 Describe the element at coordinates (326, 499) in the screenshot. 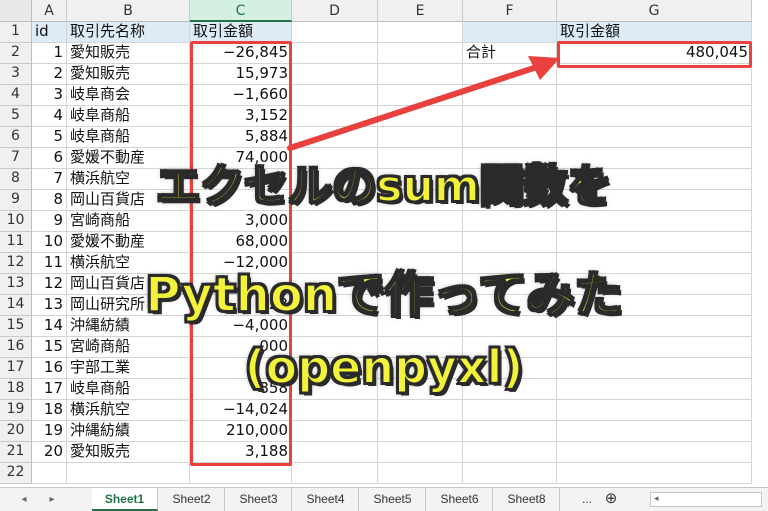

I see `tab-sheet4: Sheet4` at that location.